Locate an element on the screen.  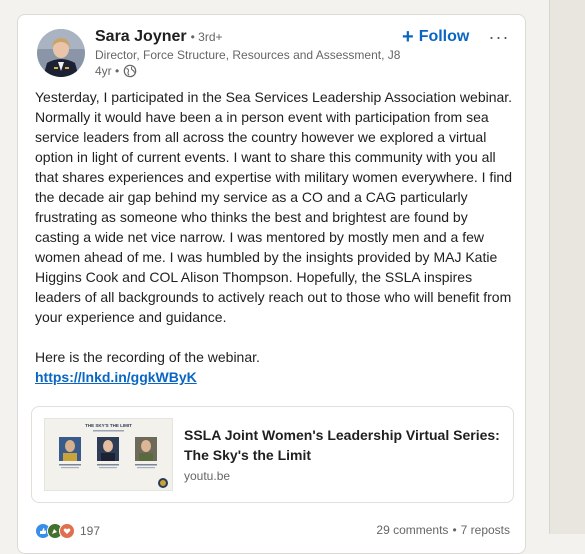
preview-thumbnail: THE SKY'S THE LIMIT is located at coordinates (108, 454).